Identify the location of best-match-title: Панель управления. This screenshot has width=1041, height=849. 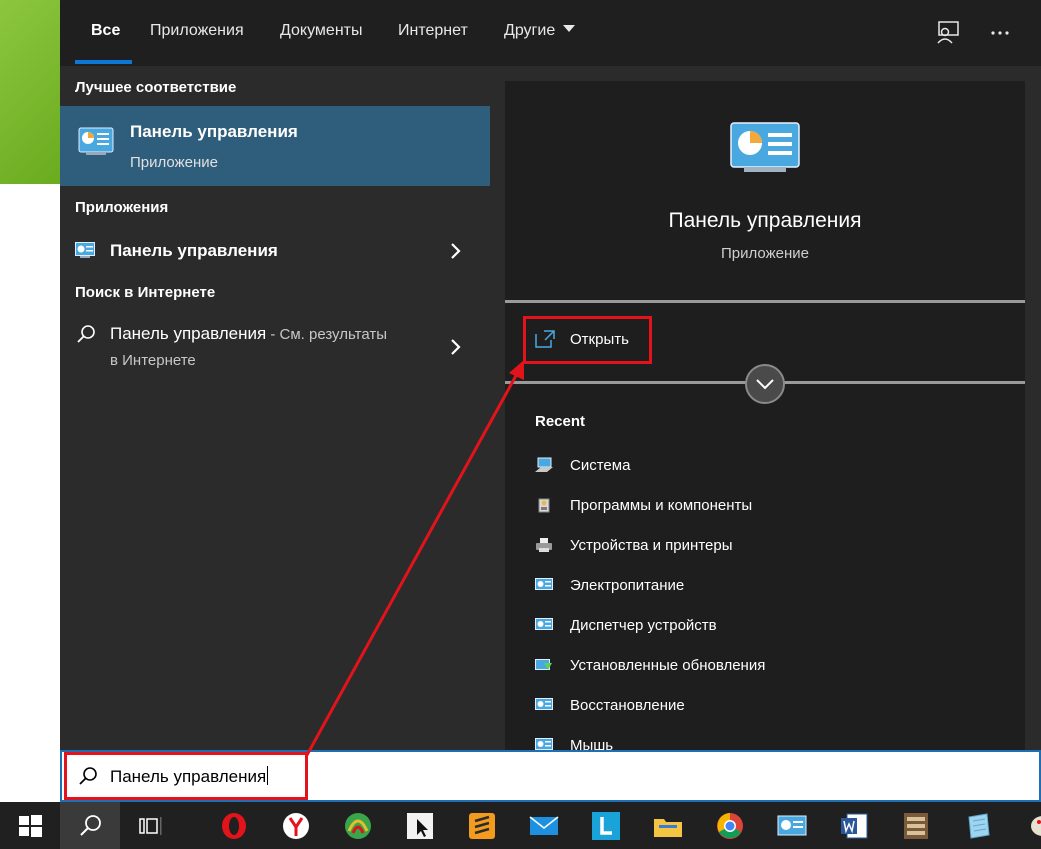
(214, 131).